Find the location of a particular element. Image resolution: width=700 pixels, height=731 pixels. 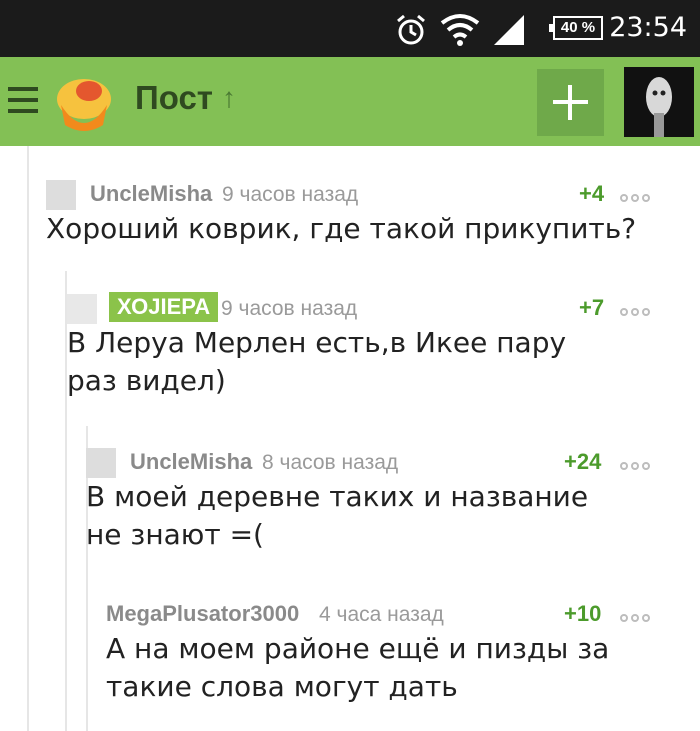

clock: 23:54 is located at coordinates (648, 27).